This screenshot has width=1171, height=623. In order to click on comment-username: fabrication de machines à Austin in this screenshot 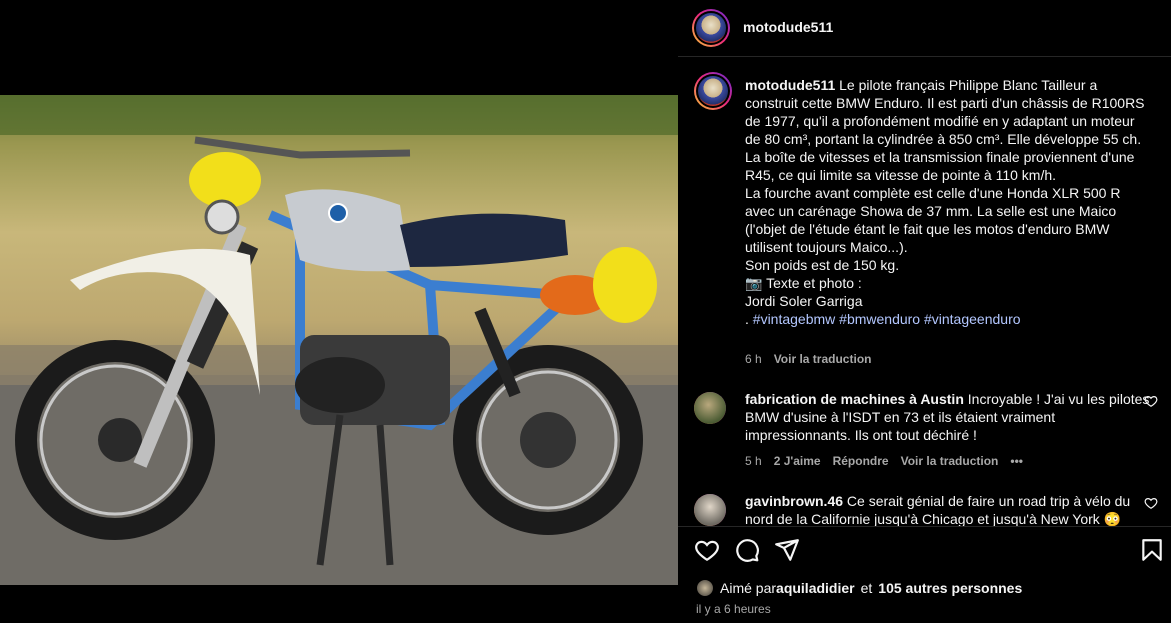, I will do `click(854, 399)`.